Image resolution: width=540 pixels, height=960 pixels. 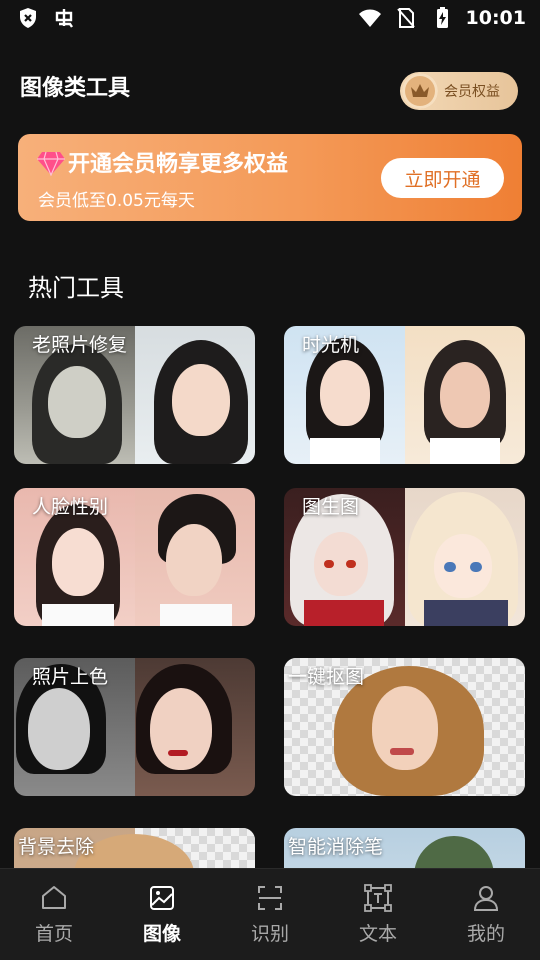 What do you see at coordinates (270, 19) in the screenshot?
I see `status-bar: 10:01` at bounding box center [270, 19].